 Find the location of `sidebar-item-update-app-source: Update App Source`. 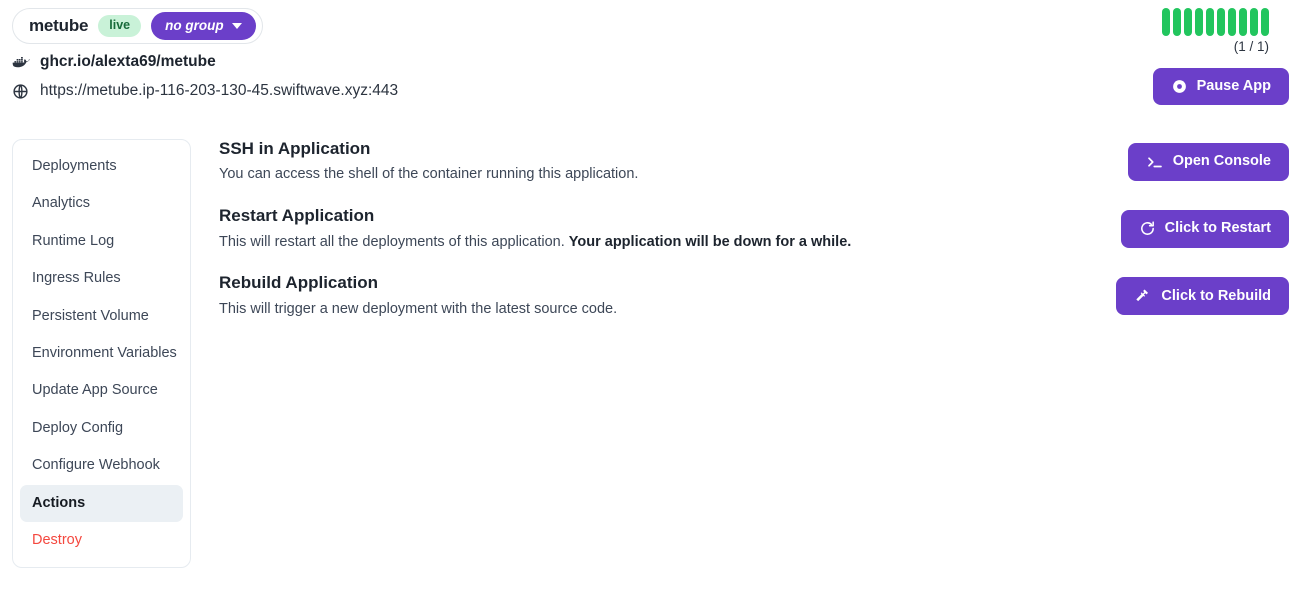

sidebar-item-update-app-source: Update App Source is located at coordinates (101, 390).